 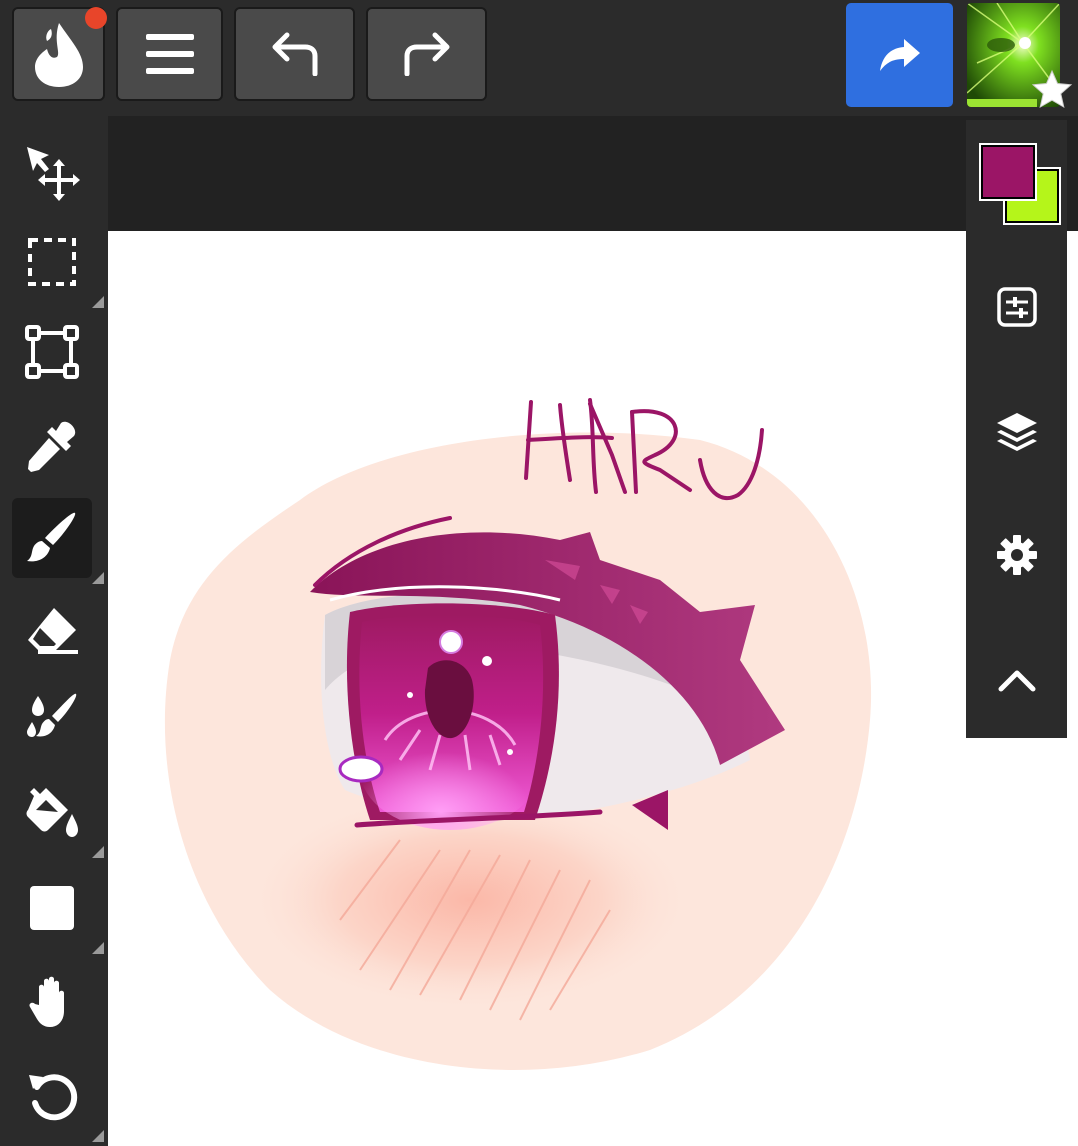 I want to click on brush-tool, so click(x=58, y=541).